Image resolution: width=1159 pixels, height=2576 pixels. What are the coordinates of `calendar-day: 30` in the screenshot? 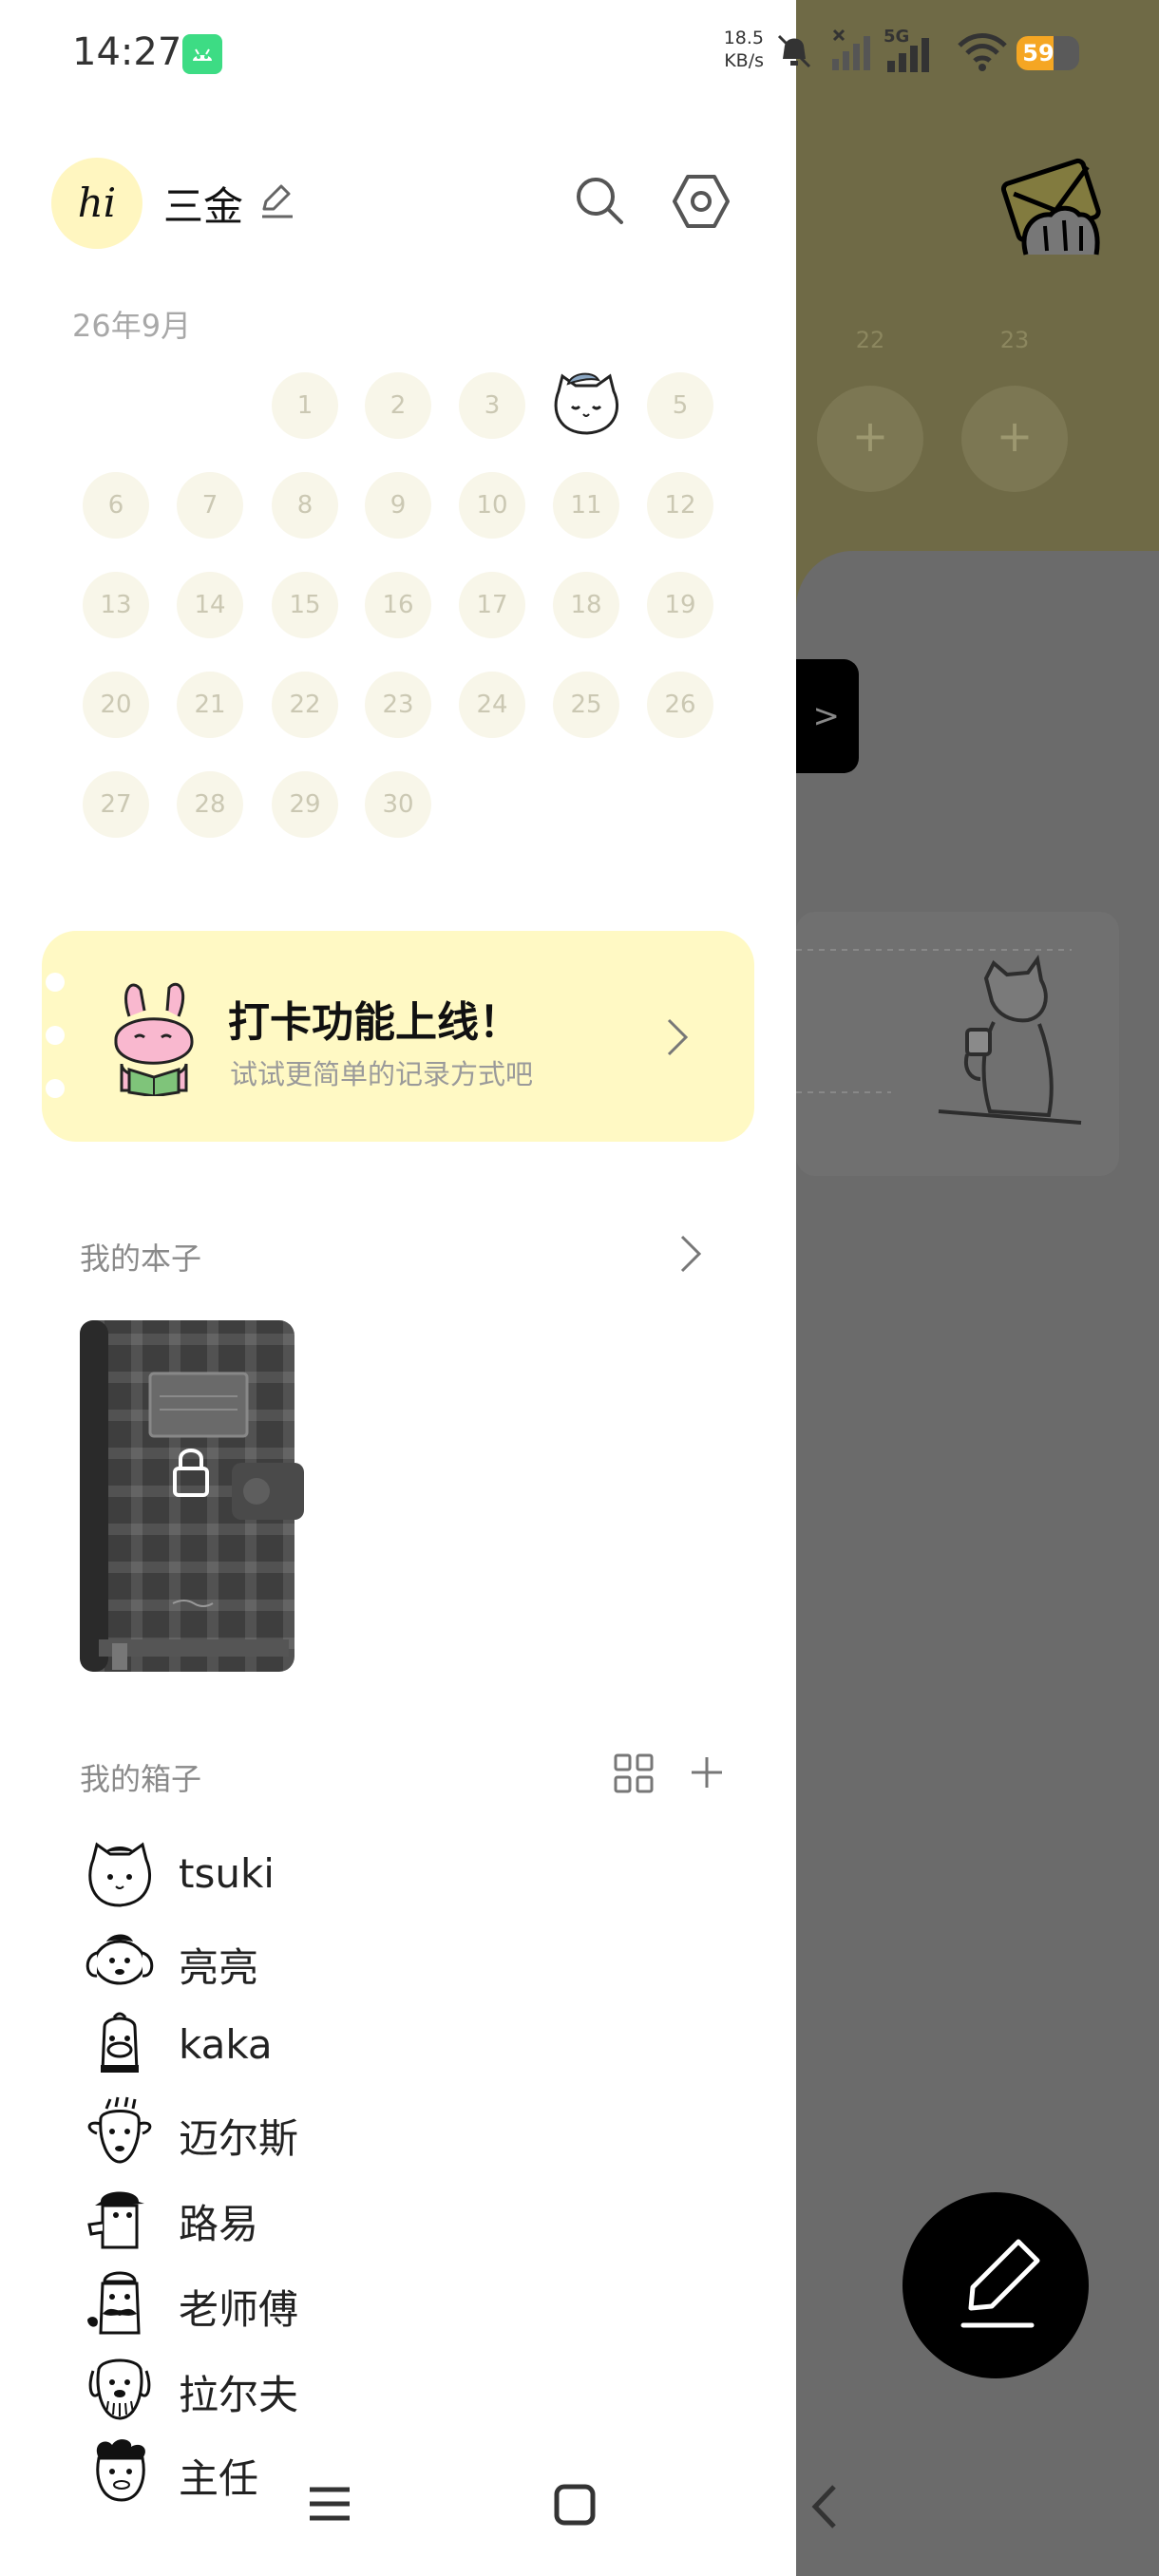 It's located at (398, 804).